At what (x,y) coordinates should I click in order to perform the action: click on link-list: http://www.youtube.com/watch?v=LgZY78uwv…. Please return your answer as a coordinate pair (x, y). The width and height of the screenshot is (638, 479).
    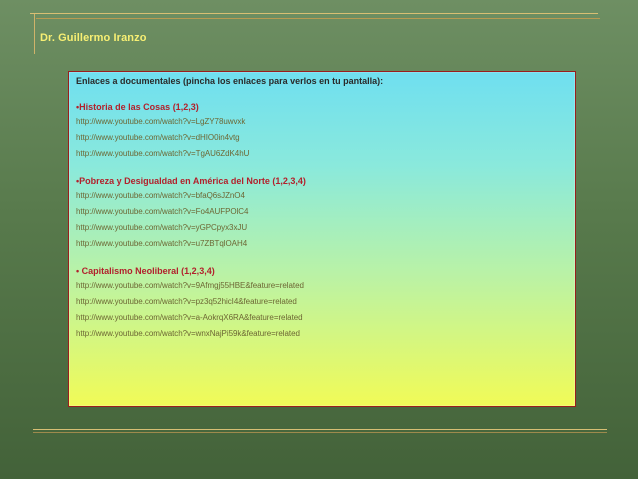
    Looking at the image, I should click on (321, 138).